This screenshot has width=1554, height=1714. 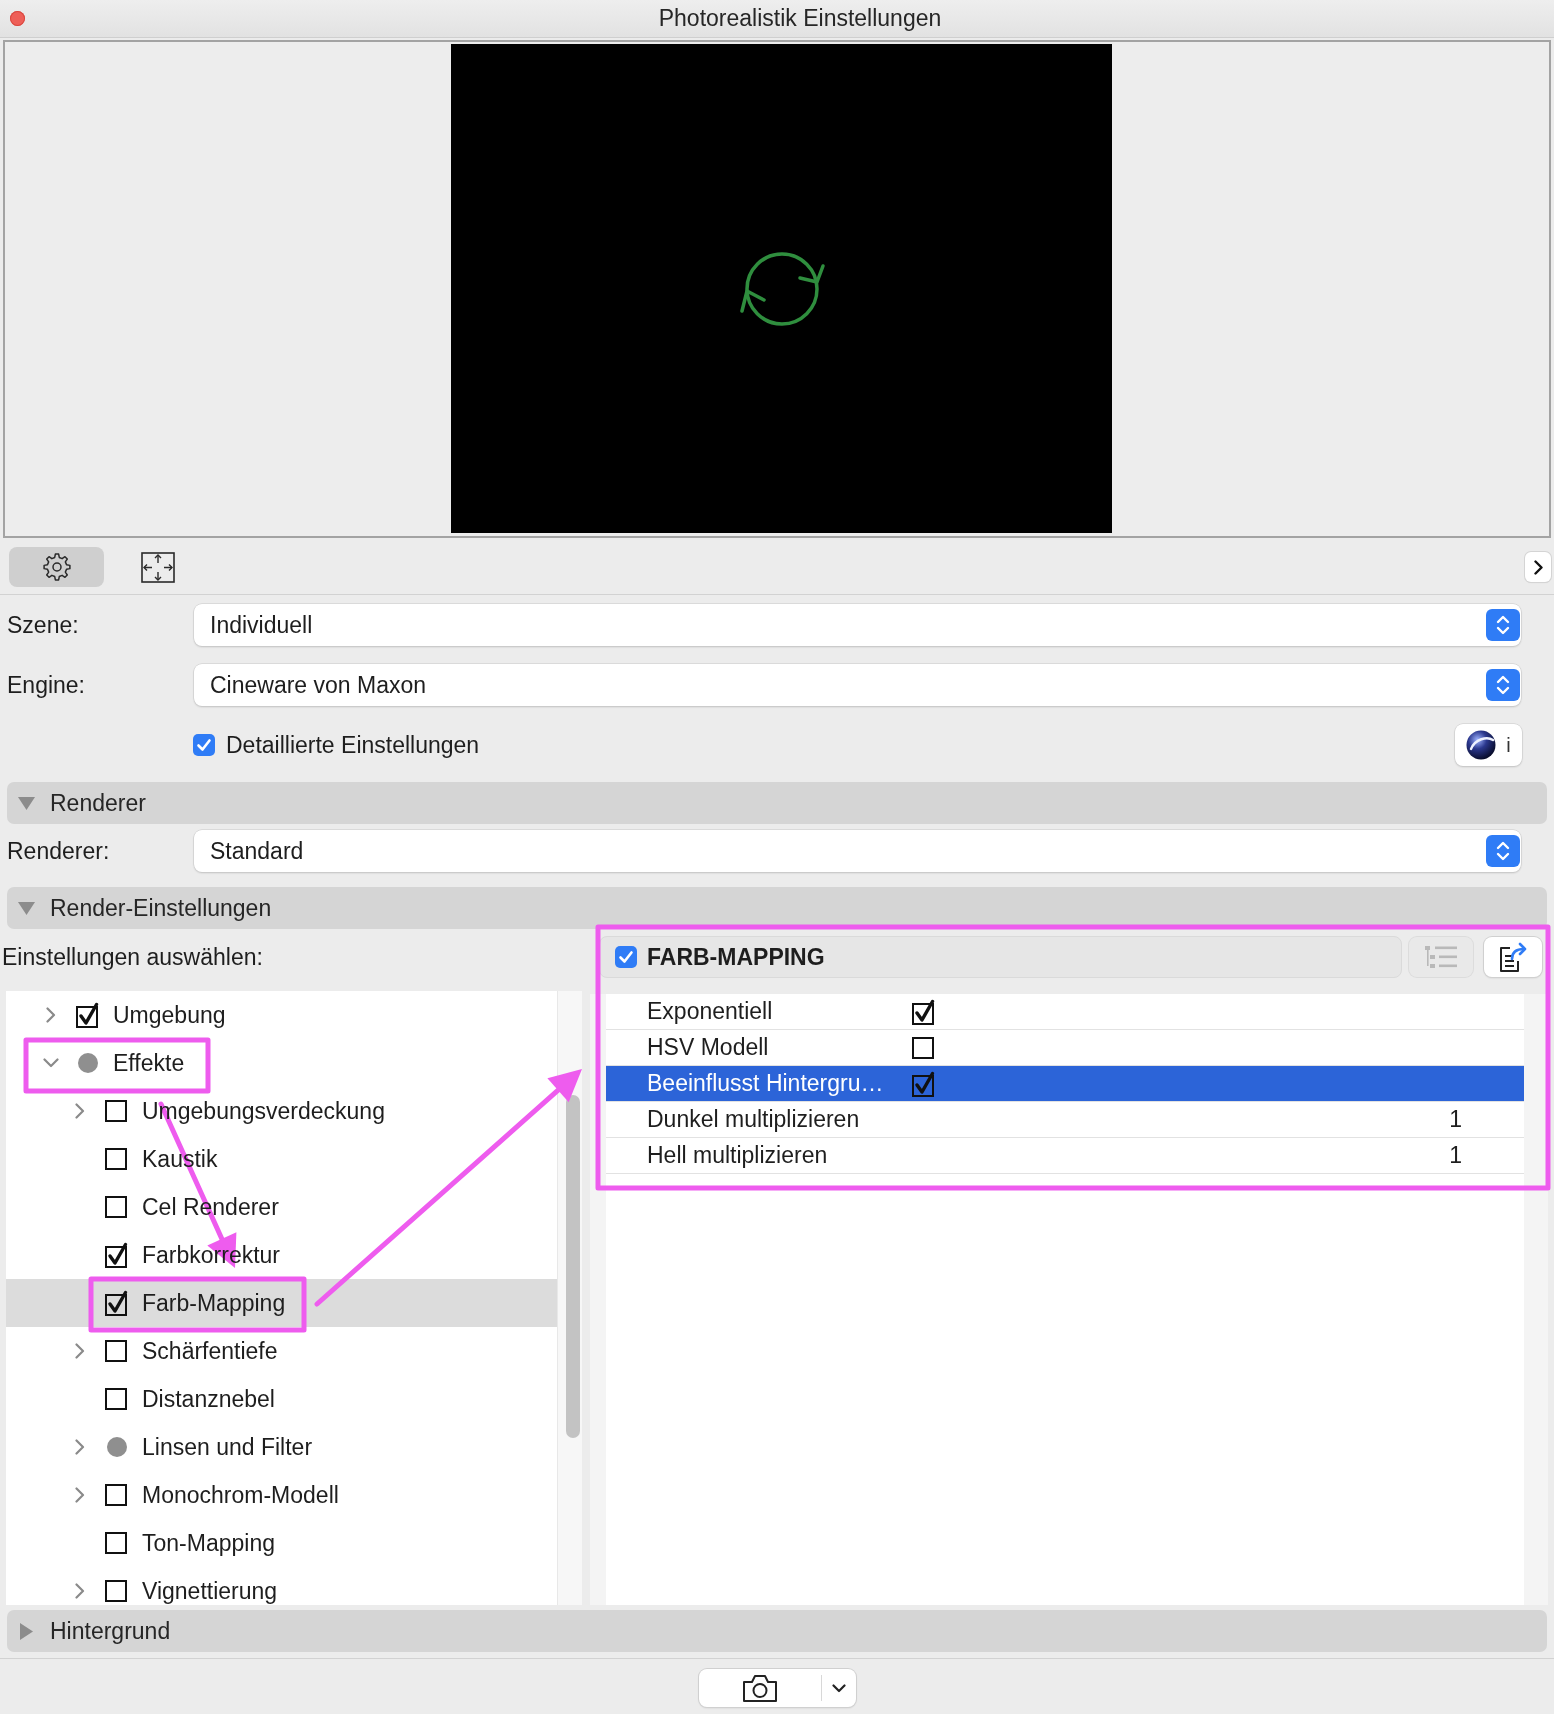 What do you see at coordinates (281, 1063) in the screenshot?
I see `tree-item: Effekte` at bounding box center [281, 1063].